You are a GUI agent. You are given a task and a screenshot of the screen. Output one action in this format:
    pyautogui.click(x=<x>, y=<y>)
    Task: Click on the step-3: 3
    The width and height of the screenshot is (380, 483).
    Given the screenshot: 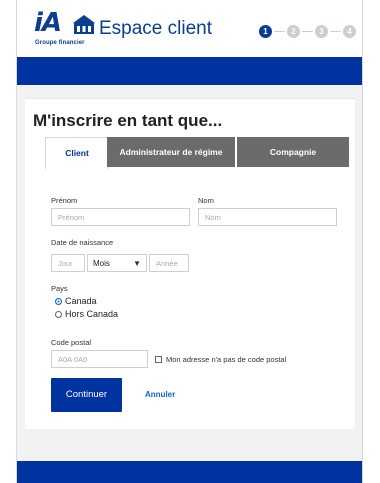 What is the action you would take?
    pyautogui.click(x=321, y=31)
    